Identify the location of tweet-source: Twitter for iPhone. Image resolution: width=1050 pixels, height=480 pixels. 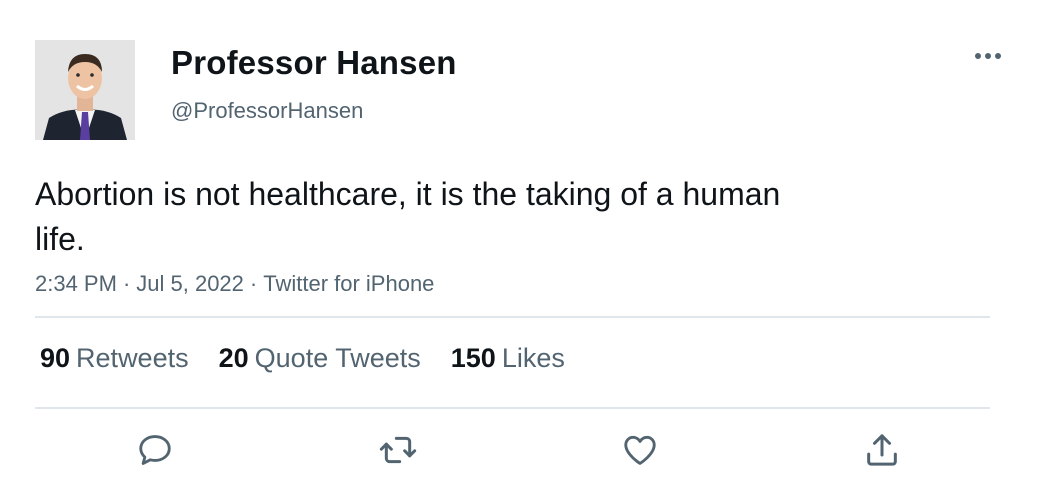
(348, 283).